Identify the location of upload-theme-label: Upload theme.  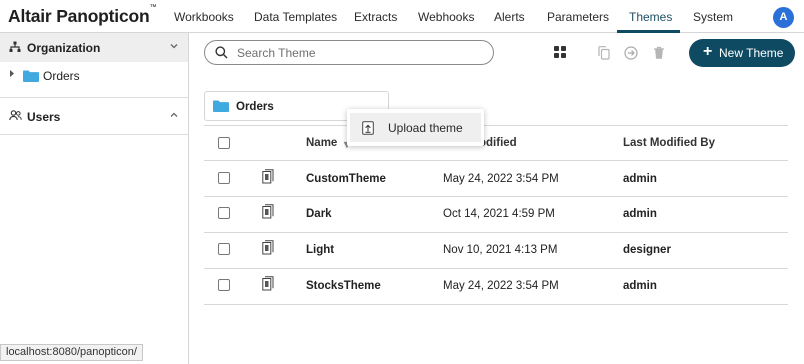
(425, 128).